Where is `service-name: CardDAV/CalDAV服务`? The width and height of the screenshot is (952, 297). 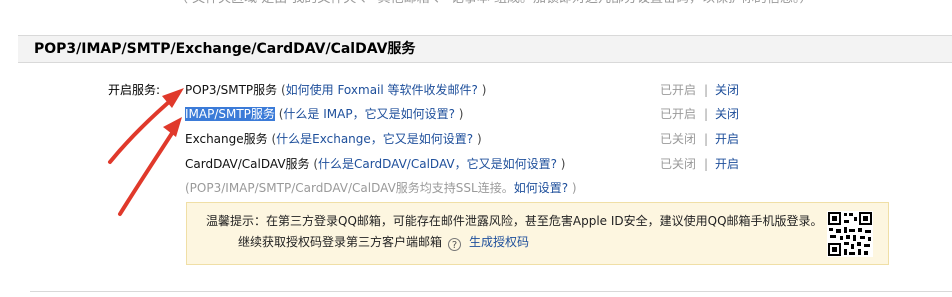
service-name: CardDAV/CalDAV服务 is located at coordinates (247, 164).